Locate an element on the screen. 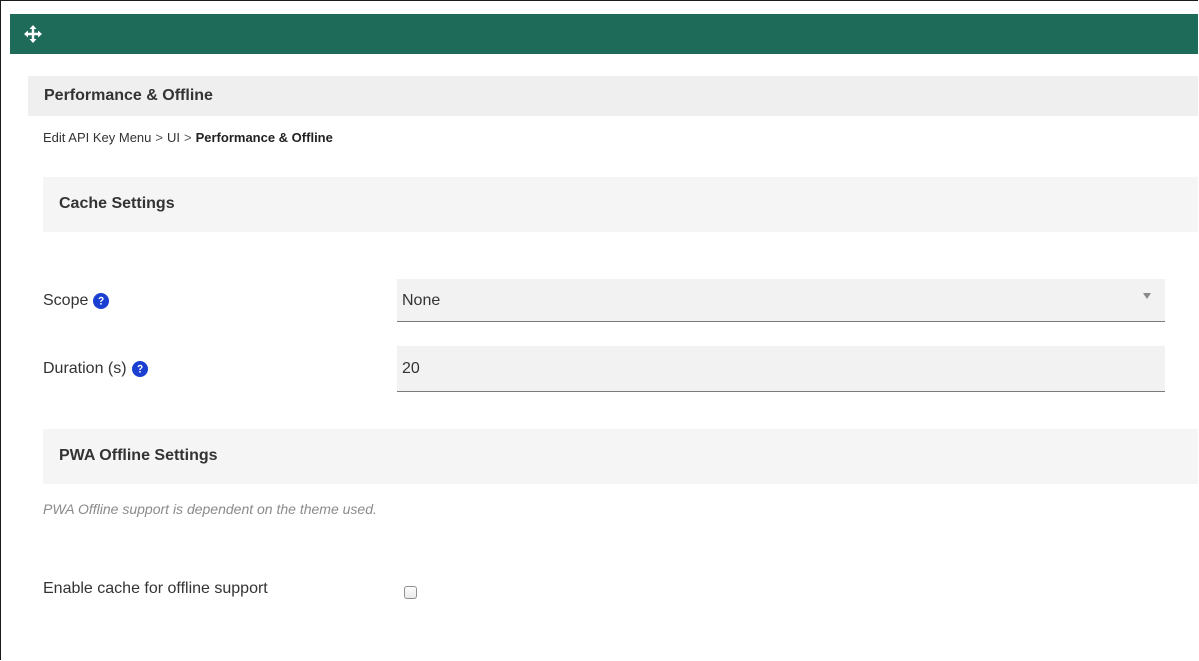 The height and width of the screenshot is (661, 1199). section-title-pwa-offline-settings: PWA Offline Settings is located at coordinates (138, 455).